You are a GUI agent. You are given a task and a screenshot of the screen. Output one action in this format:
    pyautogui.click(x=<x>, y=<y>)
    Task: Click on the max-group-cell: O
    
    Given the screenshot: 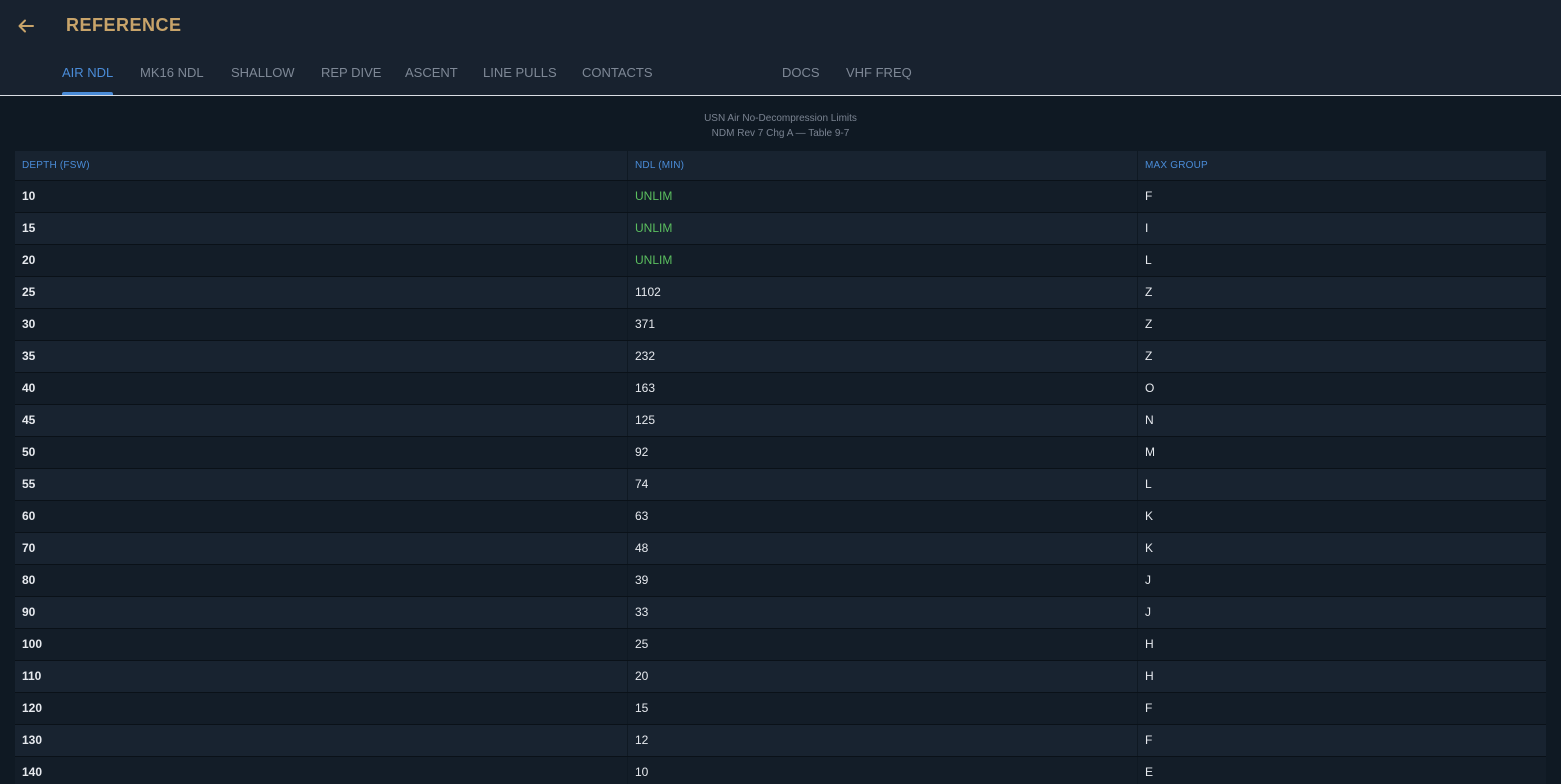 What is the action you would take?
    pyautogui.click(x=1150, y=388)
    